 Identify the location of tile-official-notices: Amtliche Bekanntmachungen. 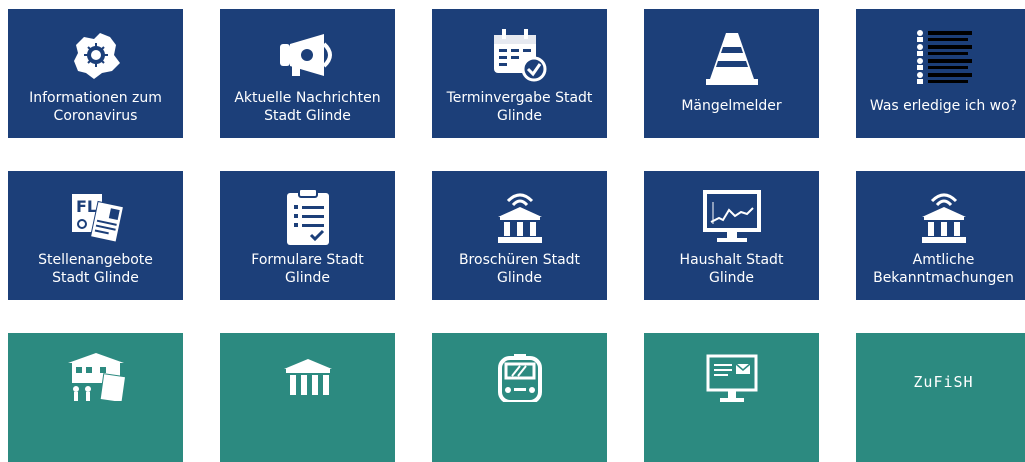
(940, 235).